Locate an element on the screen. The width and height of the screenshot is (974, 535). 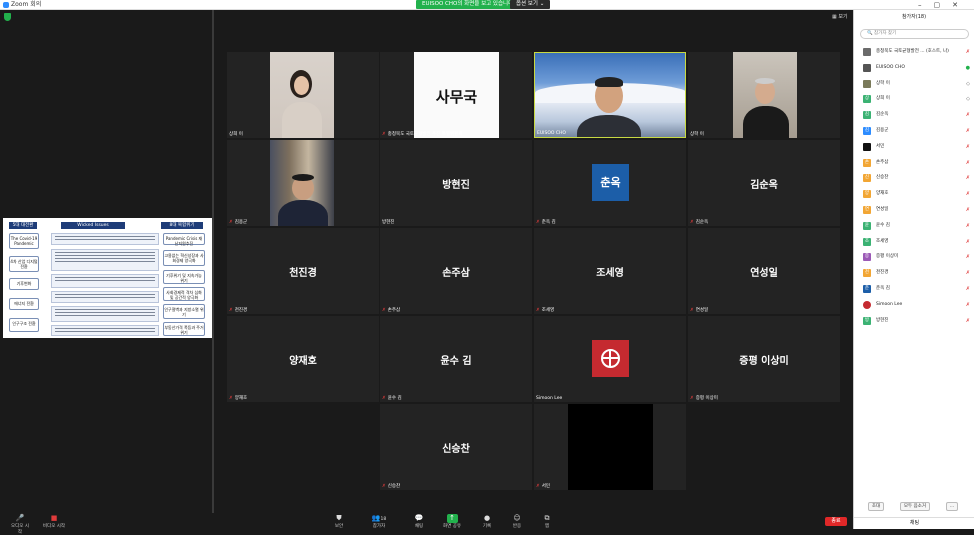
video-tile: 연성일 ✗ 연성일 is located at coordinates (764, 271).